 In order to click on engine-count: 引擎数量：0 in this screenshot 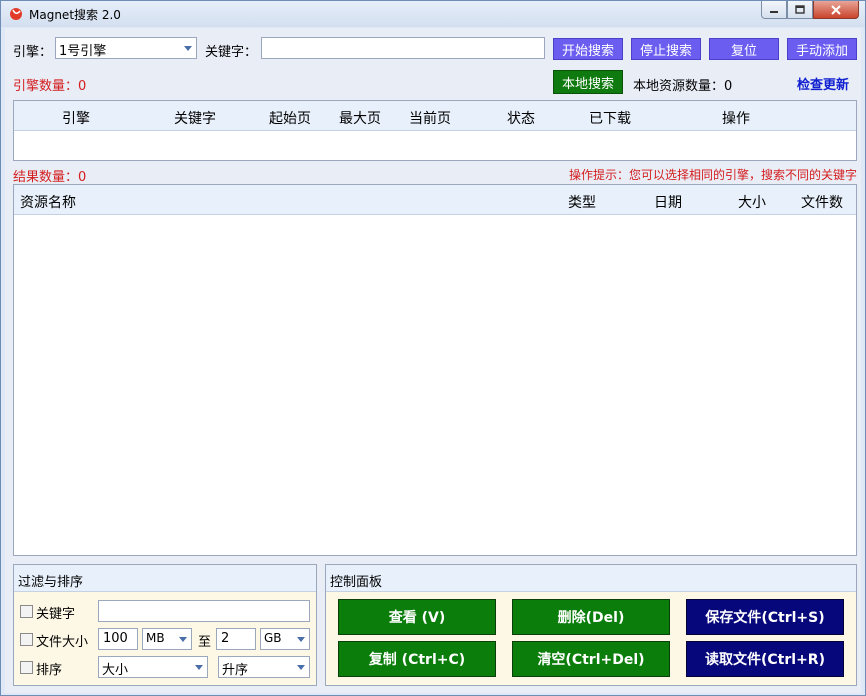, I will do `click(50, 86)`.